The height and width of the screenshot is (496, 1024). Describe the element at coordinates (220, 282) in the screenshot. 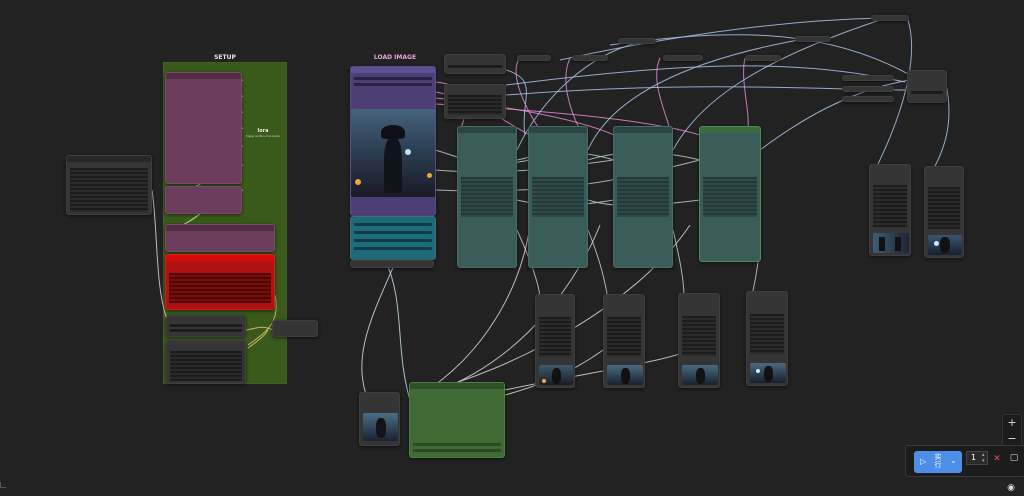

I see `negative-prompt-node` at that location.